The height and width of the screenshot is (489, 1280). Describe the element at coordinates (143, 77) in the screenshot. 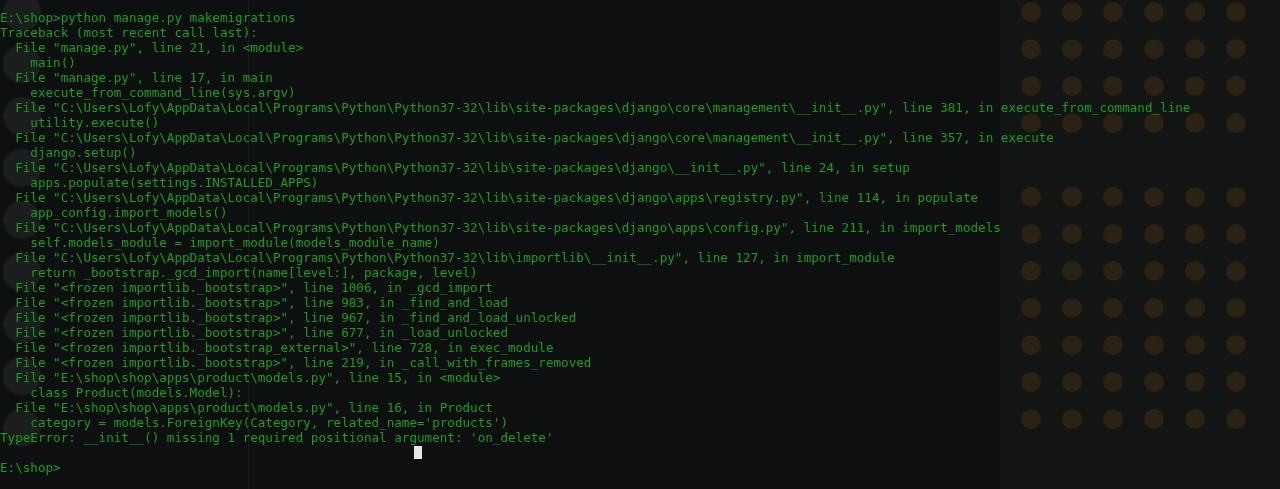

I see `terminal-line: File "manage.py", line 17, in main` at that location.